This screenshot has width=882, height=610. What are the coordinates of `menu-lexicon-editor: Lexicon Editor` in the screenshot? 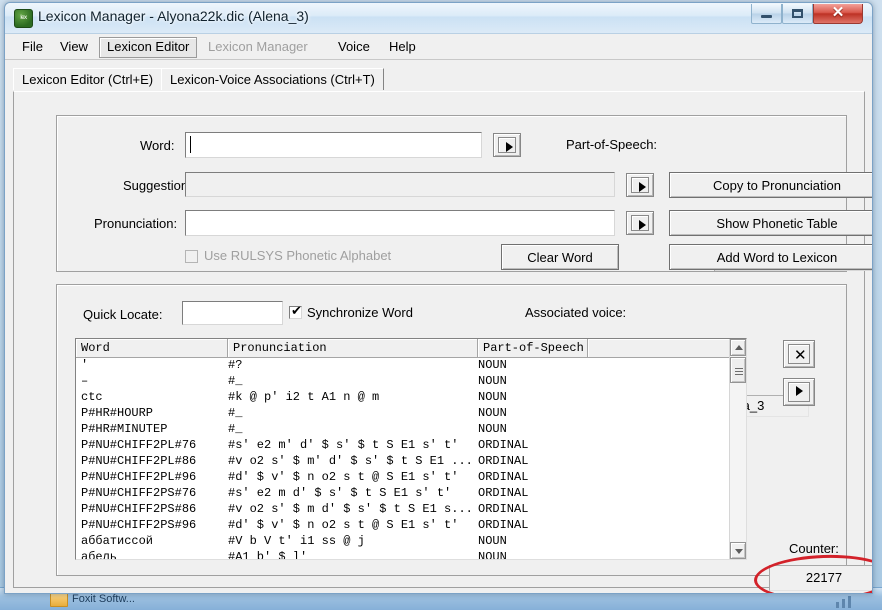 It's located at (148, 47).